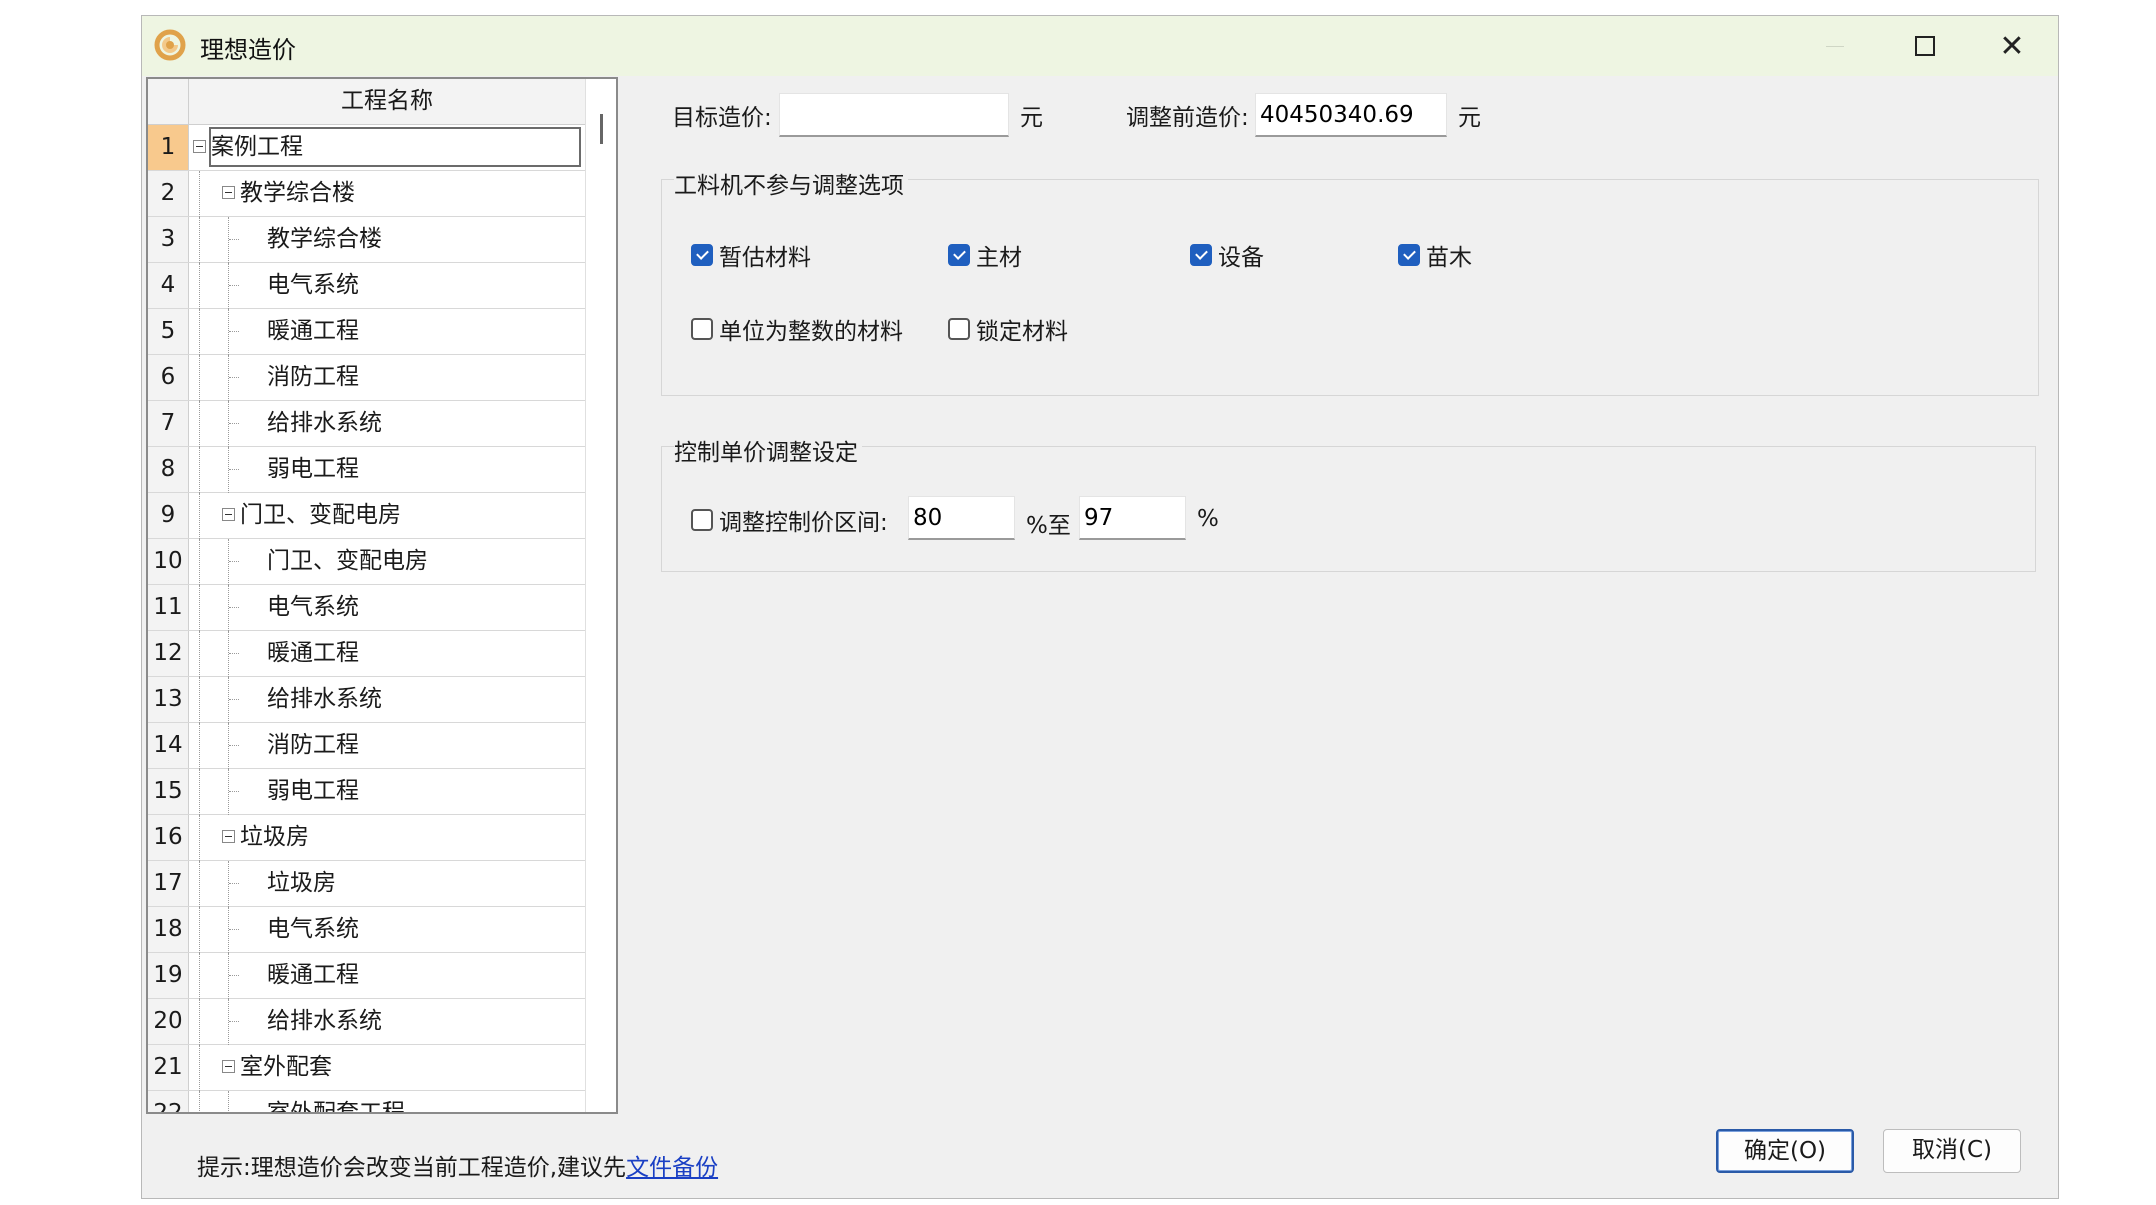 Image resolution: width=2156 pixels, height=1205 pixels. Describe the element at coordinates (228, 608) in the screenshot. I see `tree-connector-line` at that location.